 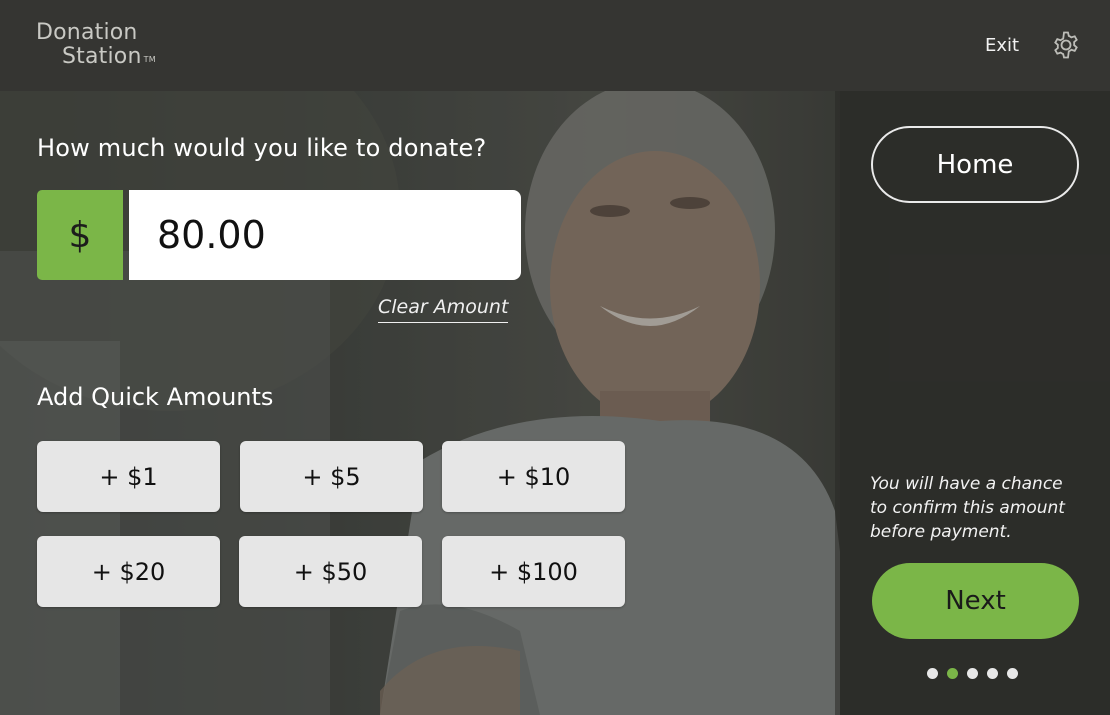 I want to click on currency-symbol: $, so click(x=80, y=235).